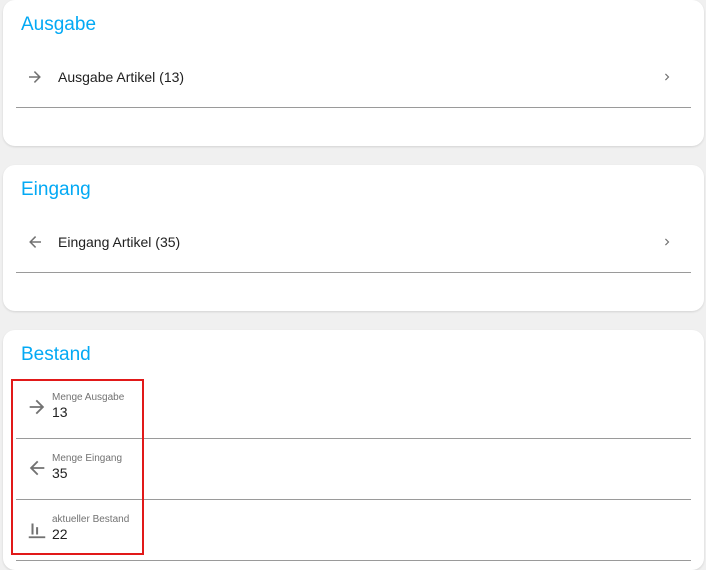 This screenshot has height=570, width=706. I want to click on stat-value: 22, so click(60, 534).